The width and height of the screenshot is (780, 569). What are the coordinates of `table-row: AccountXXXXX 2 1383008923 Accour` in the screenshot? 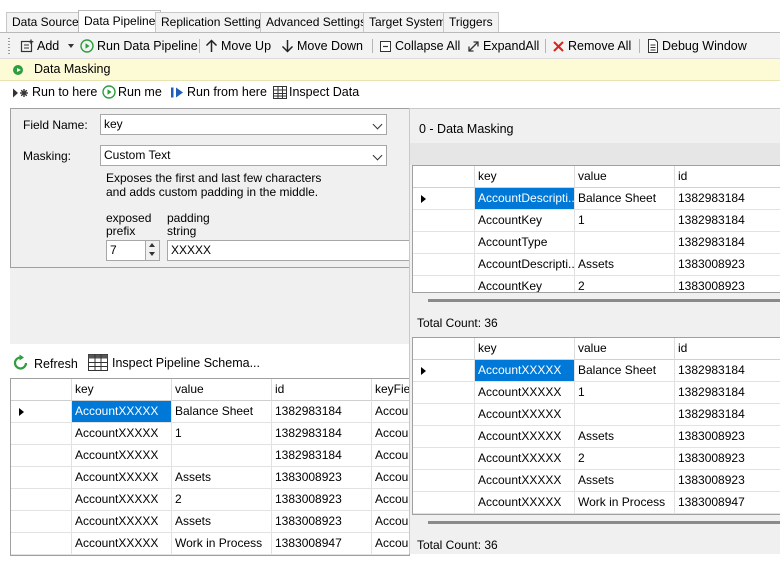 It's located at (210, 500).